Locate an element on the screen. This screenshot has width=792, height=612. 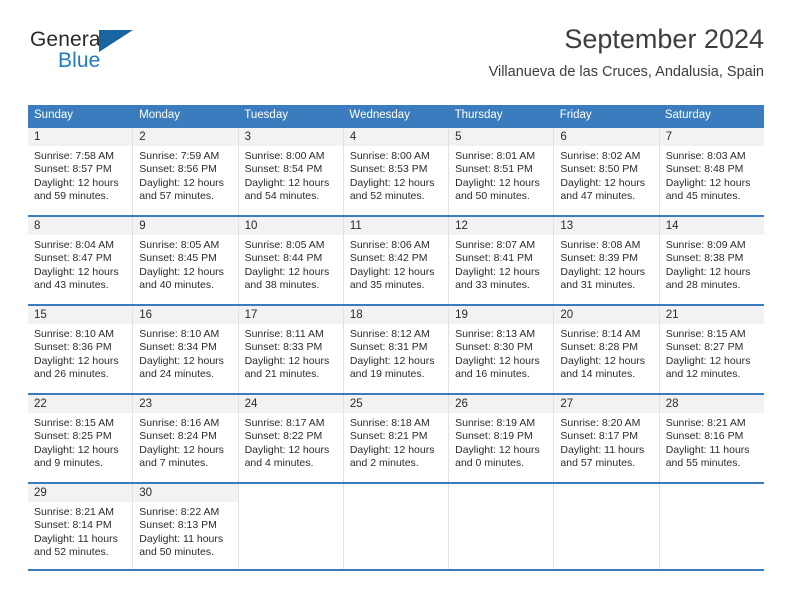
day-number: 18 is located at coordinates (396, 315).